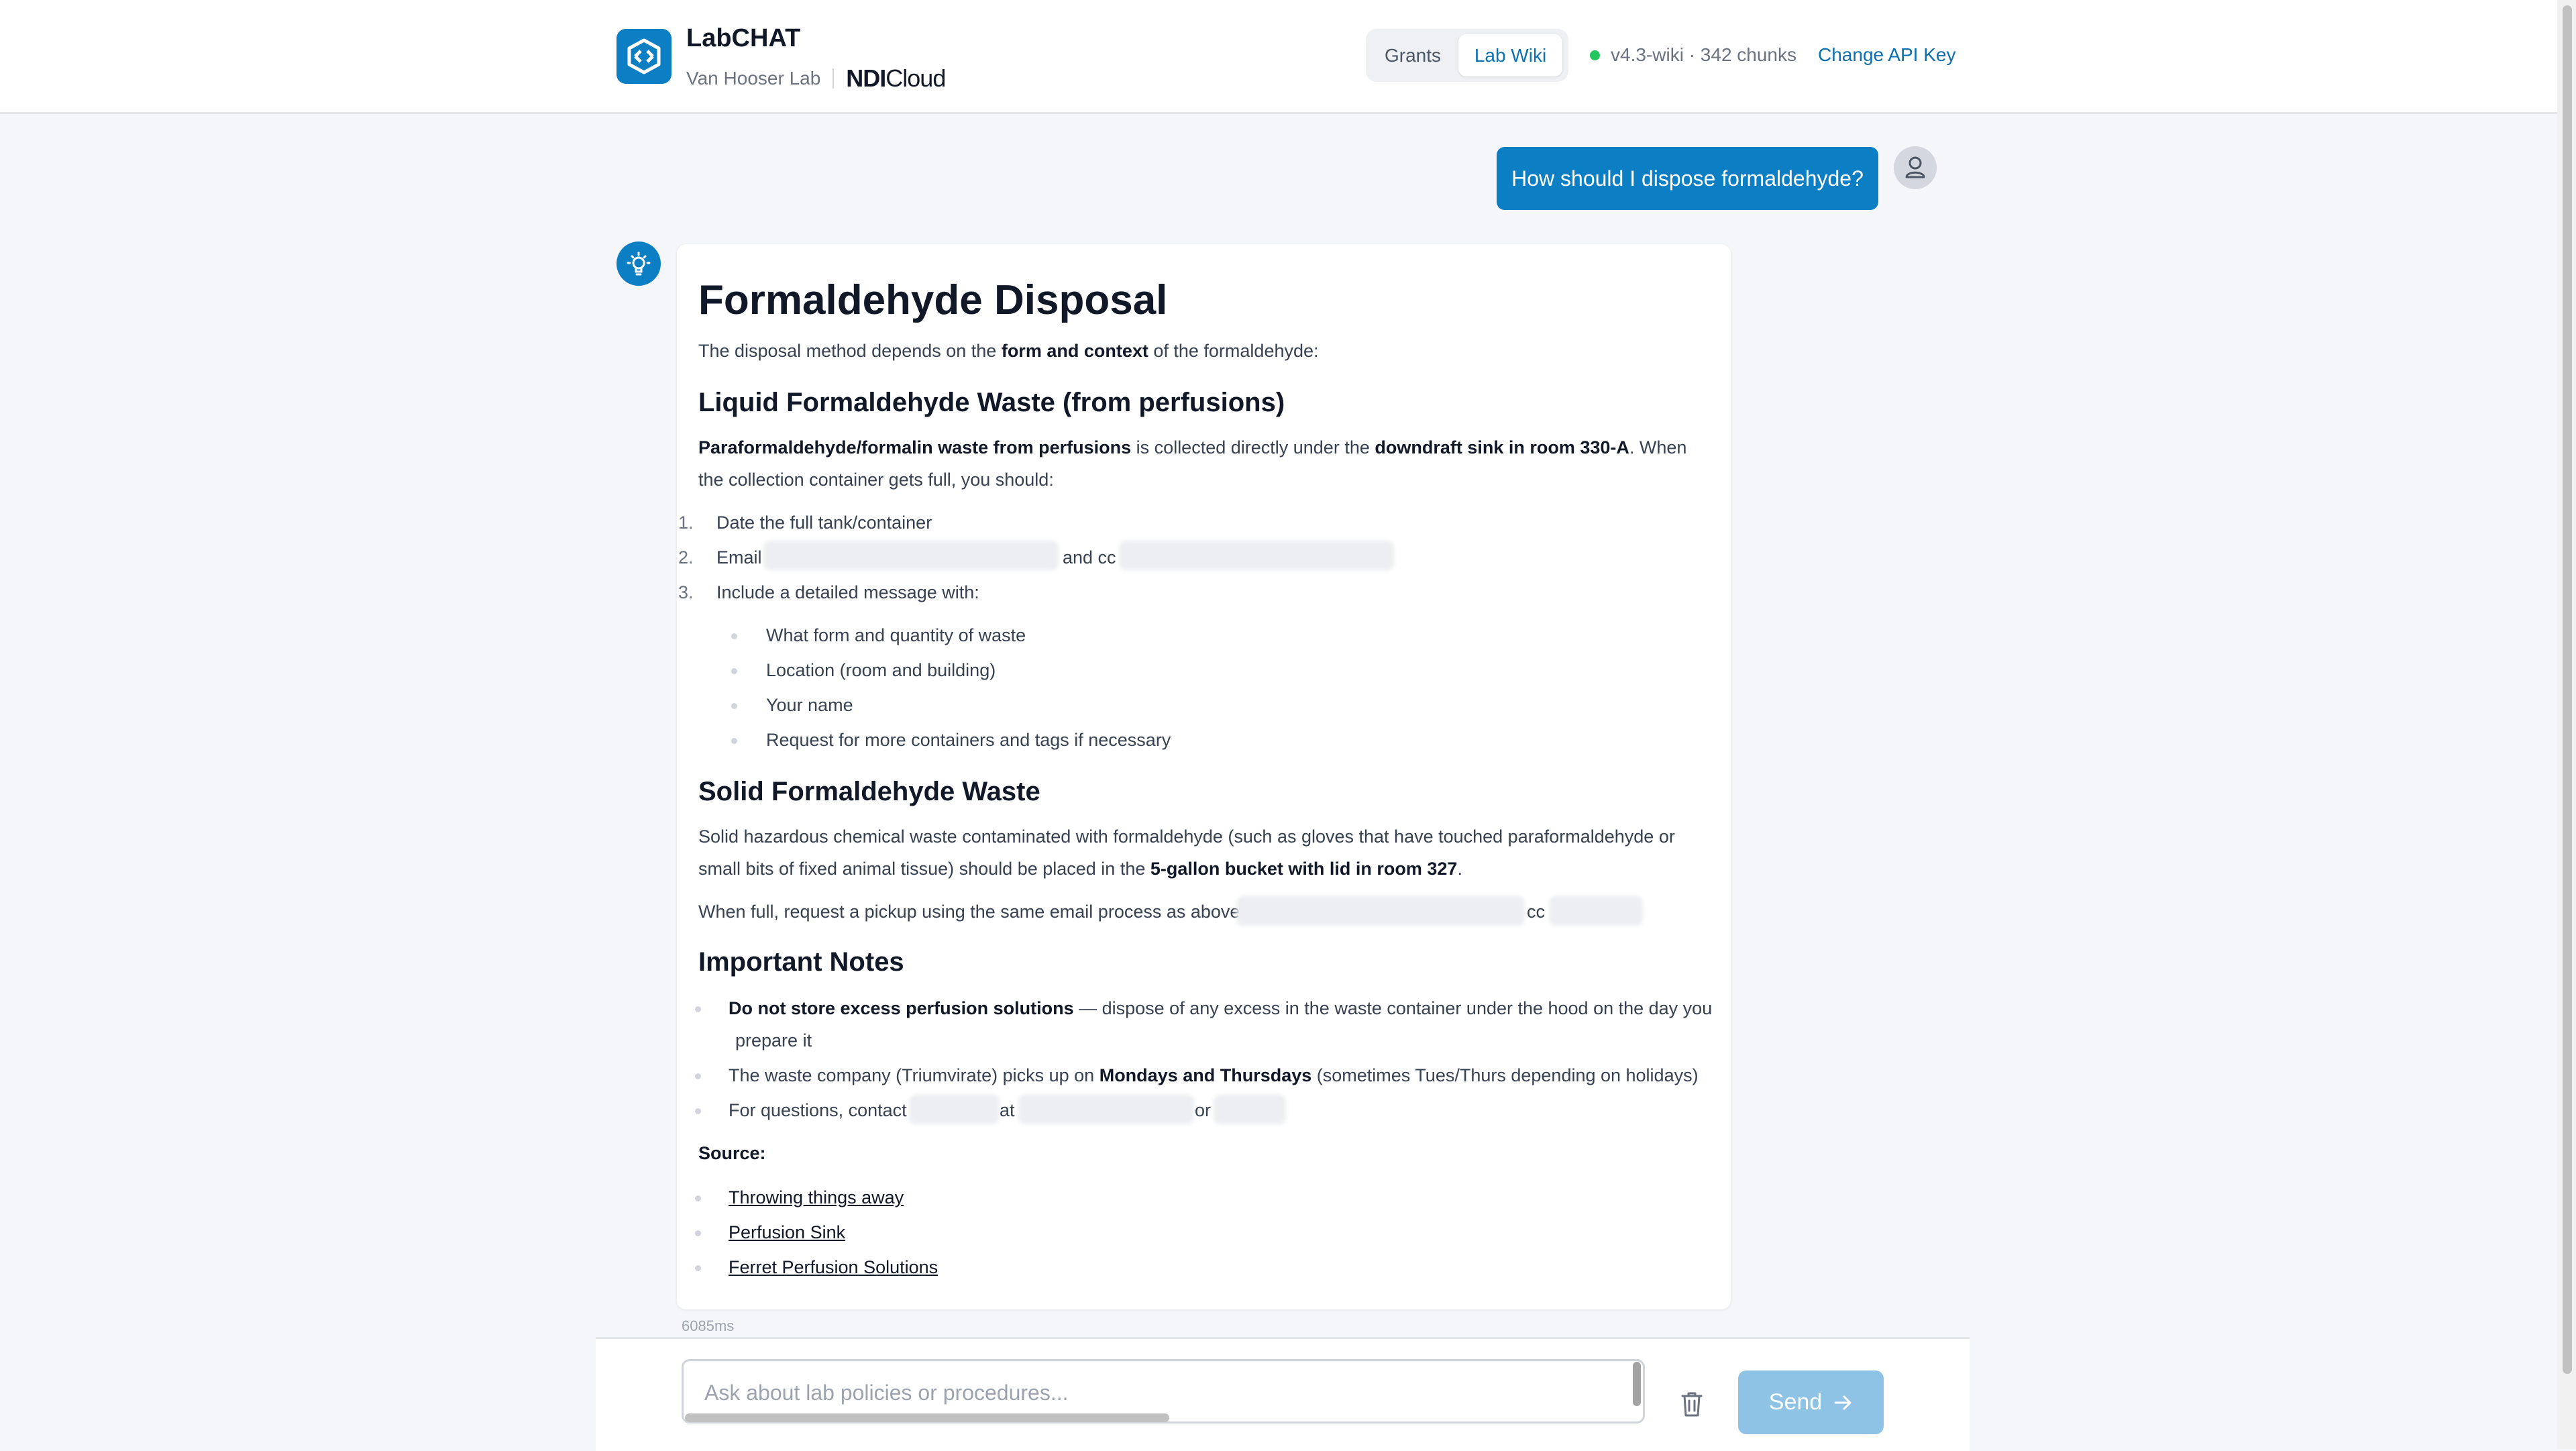  I want to click on source-label: Source:, so click(732, 1153).